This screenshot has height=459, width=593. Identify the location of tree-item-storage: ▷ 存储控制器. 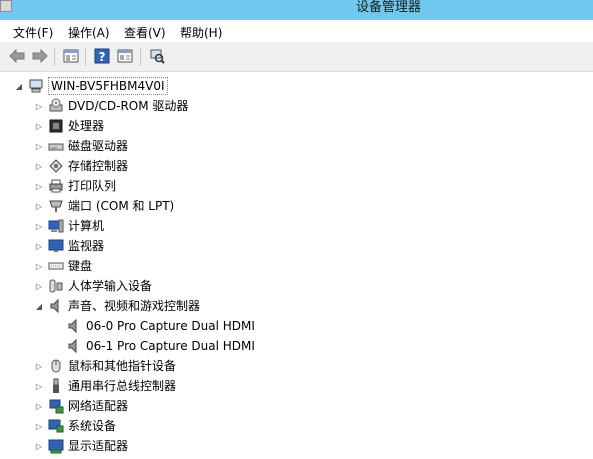
(81, 166).